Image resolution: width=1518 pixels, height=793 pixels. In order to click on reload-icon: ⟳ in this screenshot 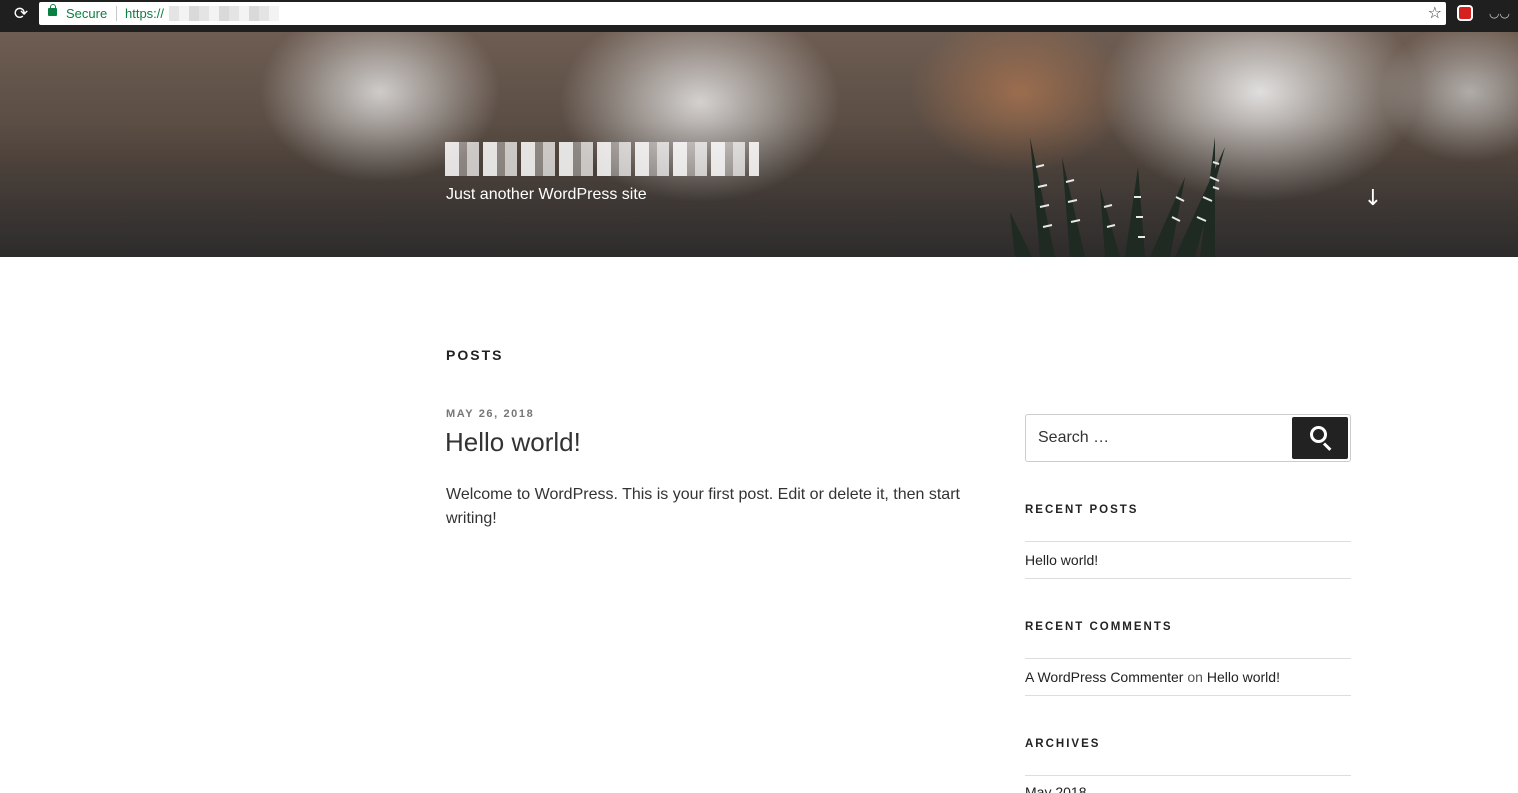, I will do `click(21, 14)`.